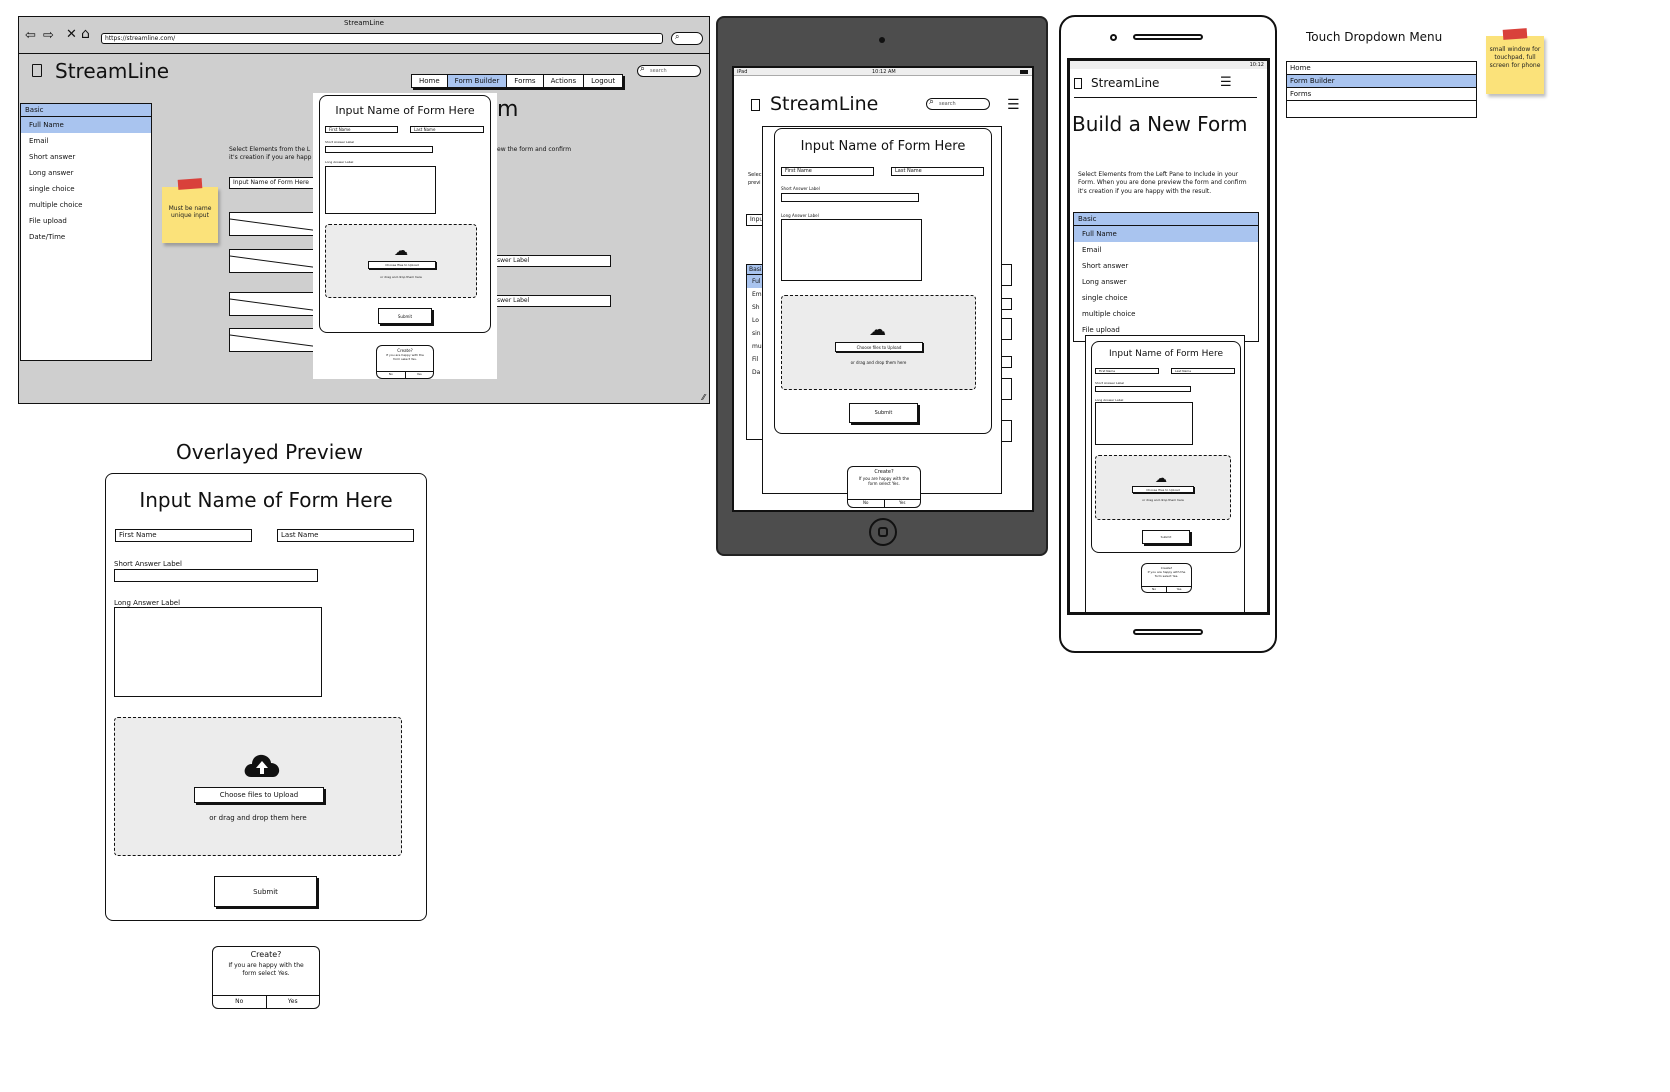 The width and height of the screenshot is (1670, 1092). Describe the element at coordinates (190, 212) in the screenshot. I see `sticky-note-text: Must be name unique input` at that location.